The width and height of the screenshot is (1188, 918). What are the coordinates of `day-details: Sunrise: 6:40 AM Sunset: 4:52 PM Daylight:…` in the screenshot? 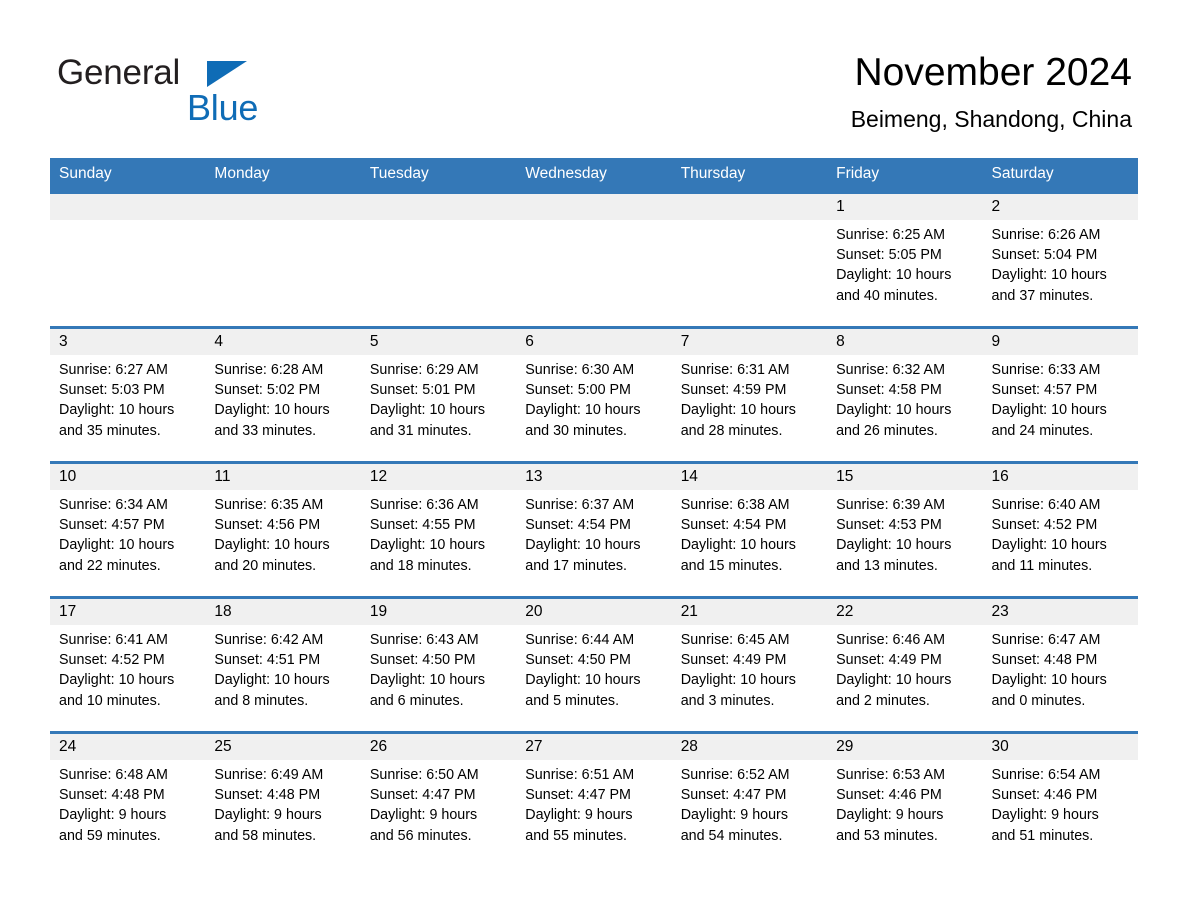 It's located at (1060, 533).